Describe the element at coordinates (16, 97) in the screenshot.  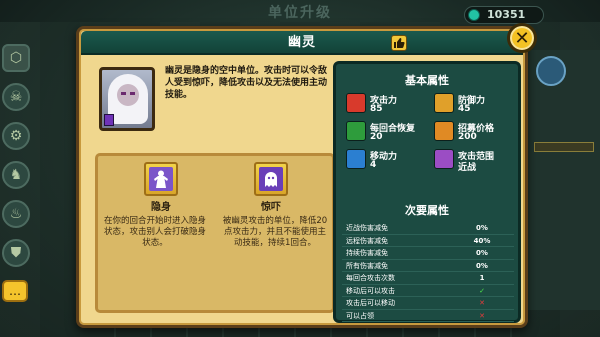
I see `side-icon-skull: ☠` at that location.